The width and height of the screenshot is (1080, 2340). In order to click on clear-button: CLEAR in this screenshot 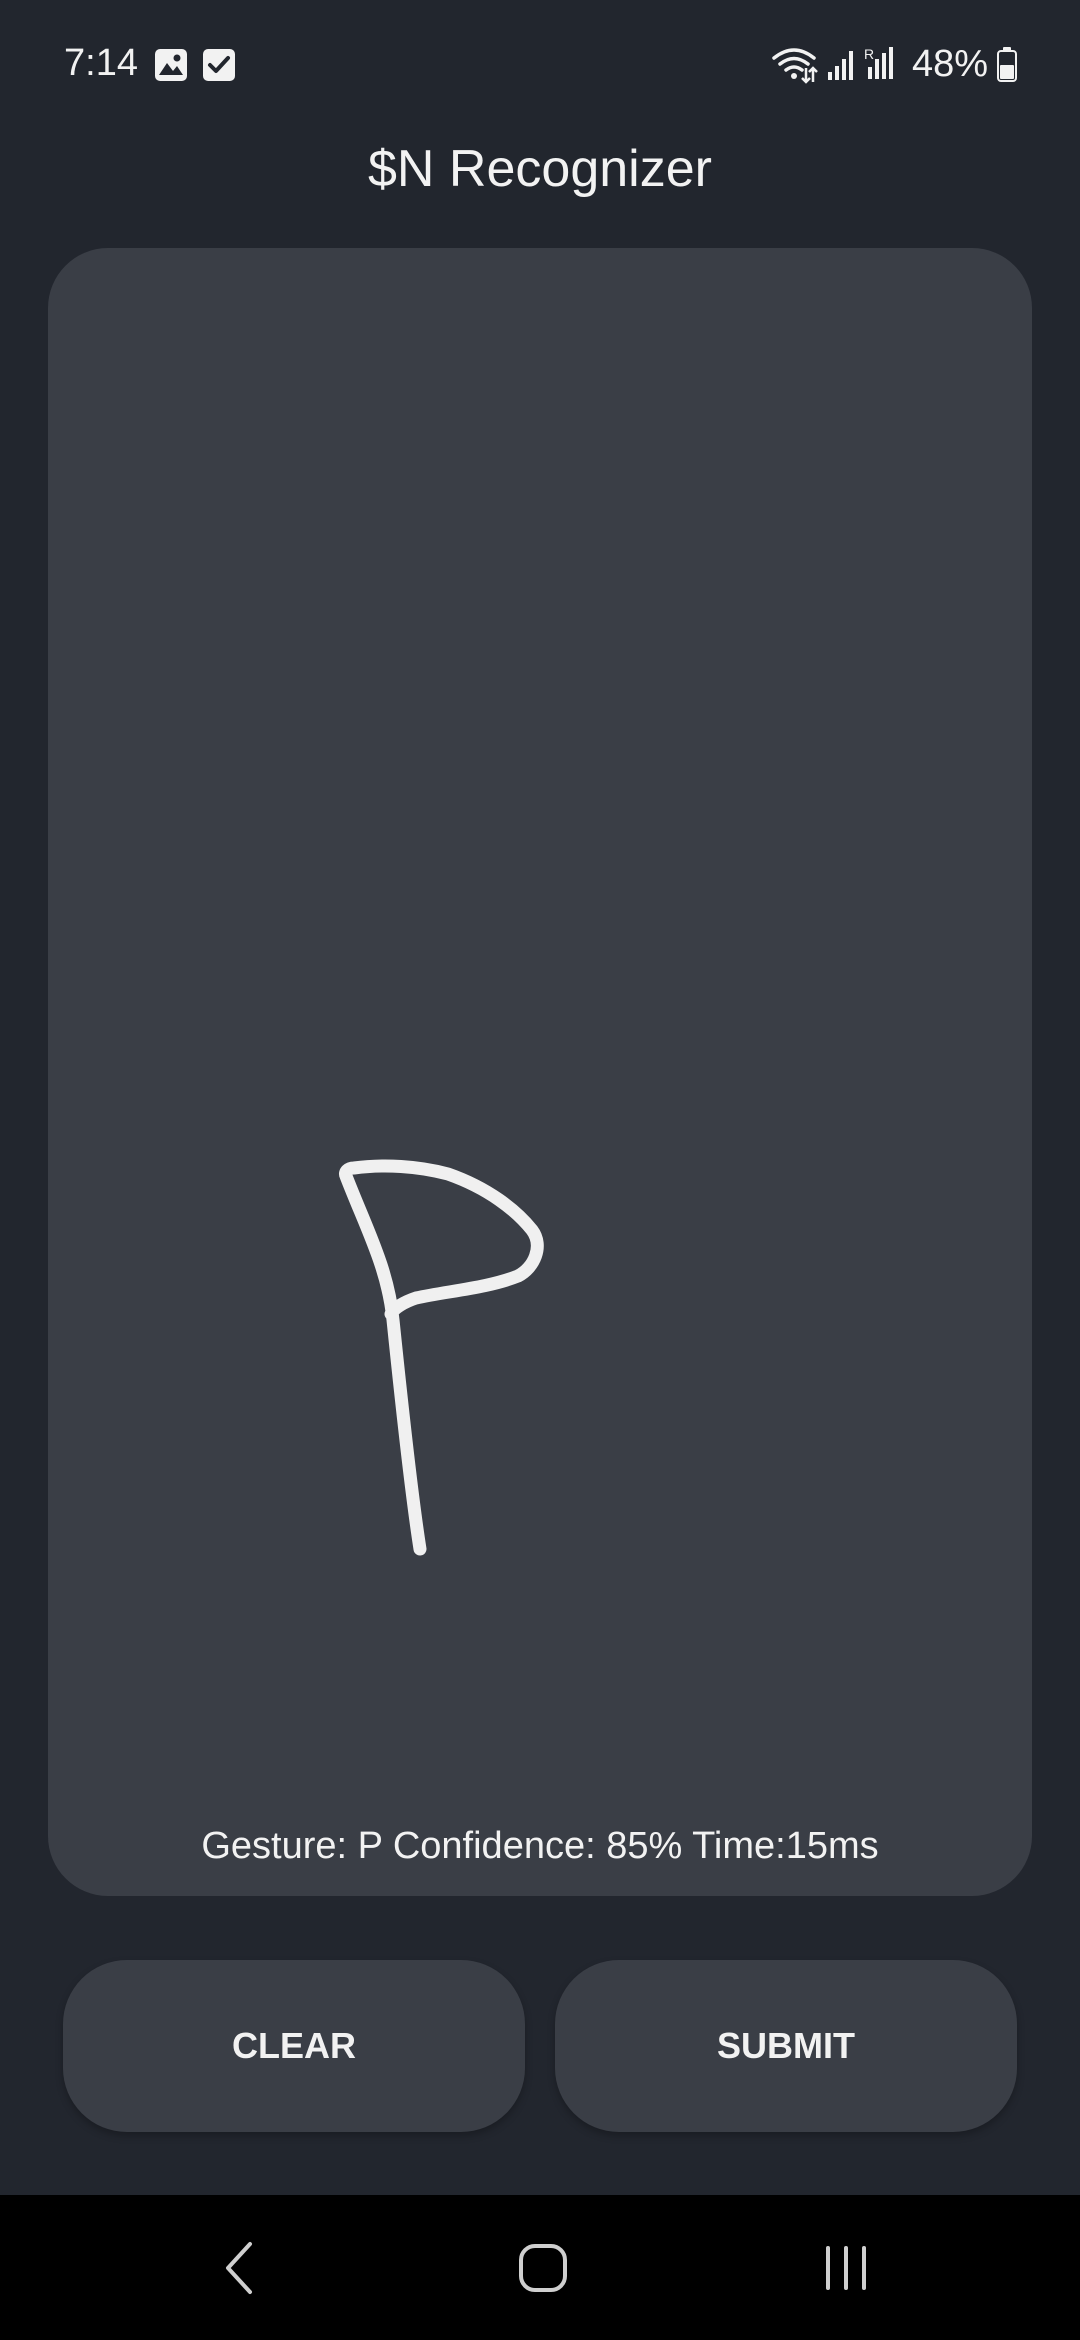, I will do `click(294, 2046)`.